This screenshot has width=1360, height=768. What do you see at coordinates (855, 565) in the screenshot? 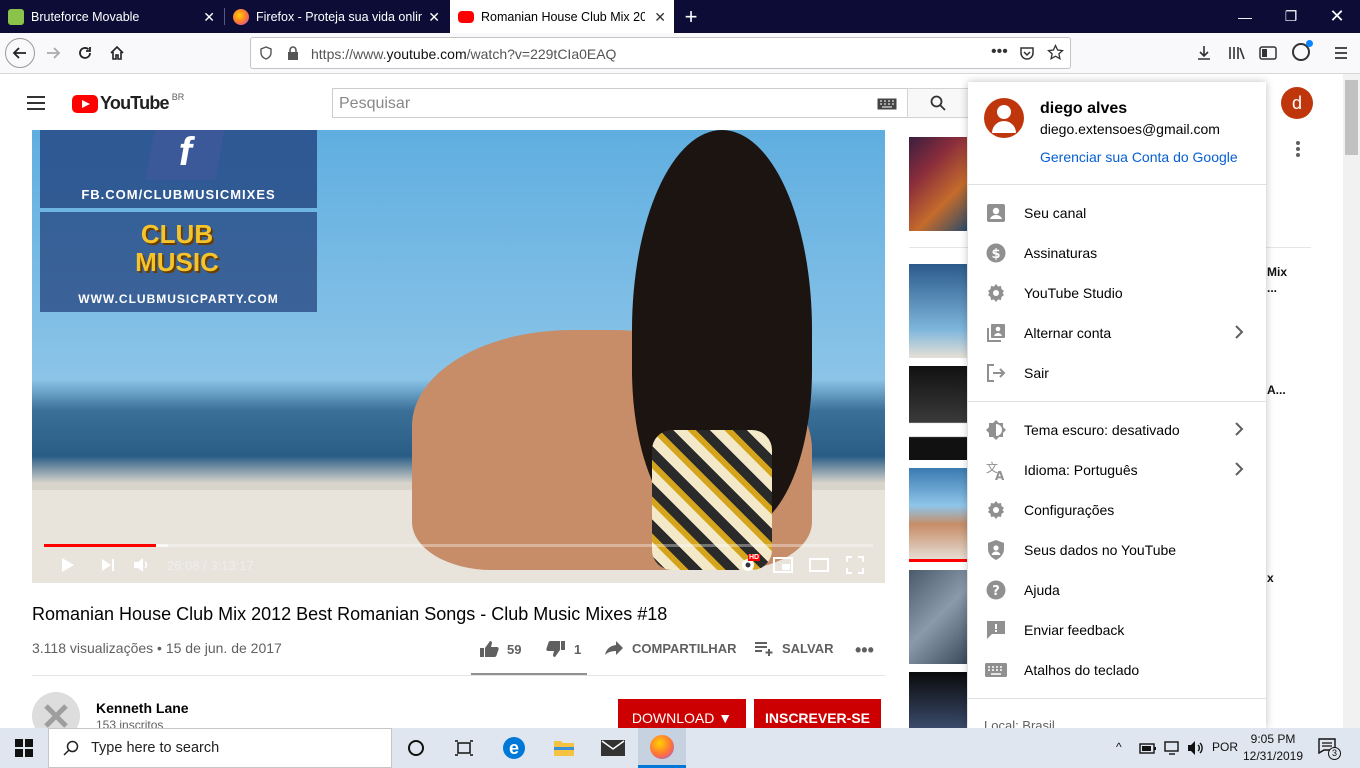
I see `fullscreen-button` at bounding box center [855, 565].